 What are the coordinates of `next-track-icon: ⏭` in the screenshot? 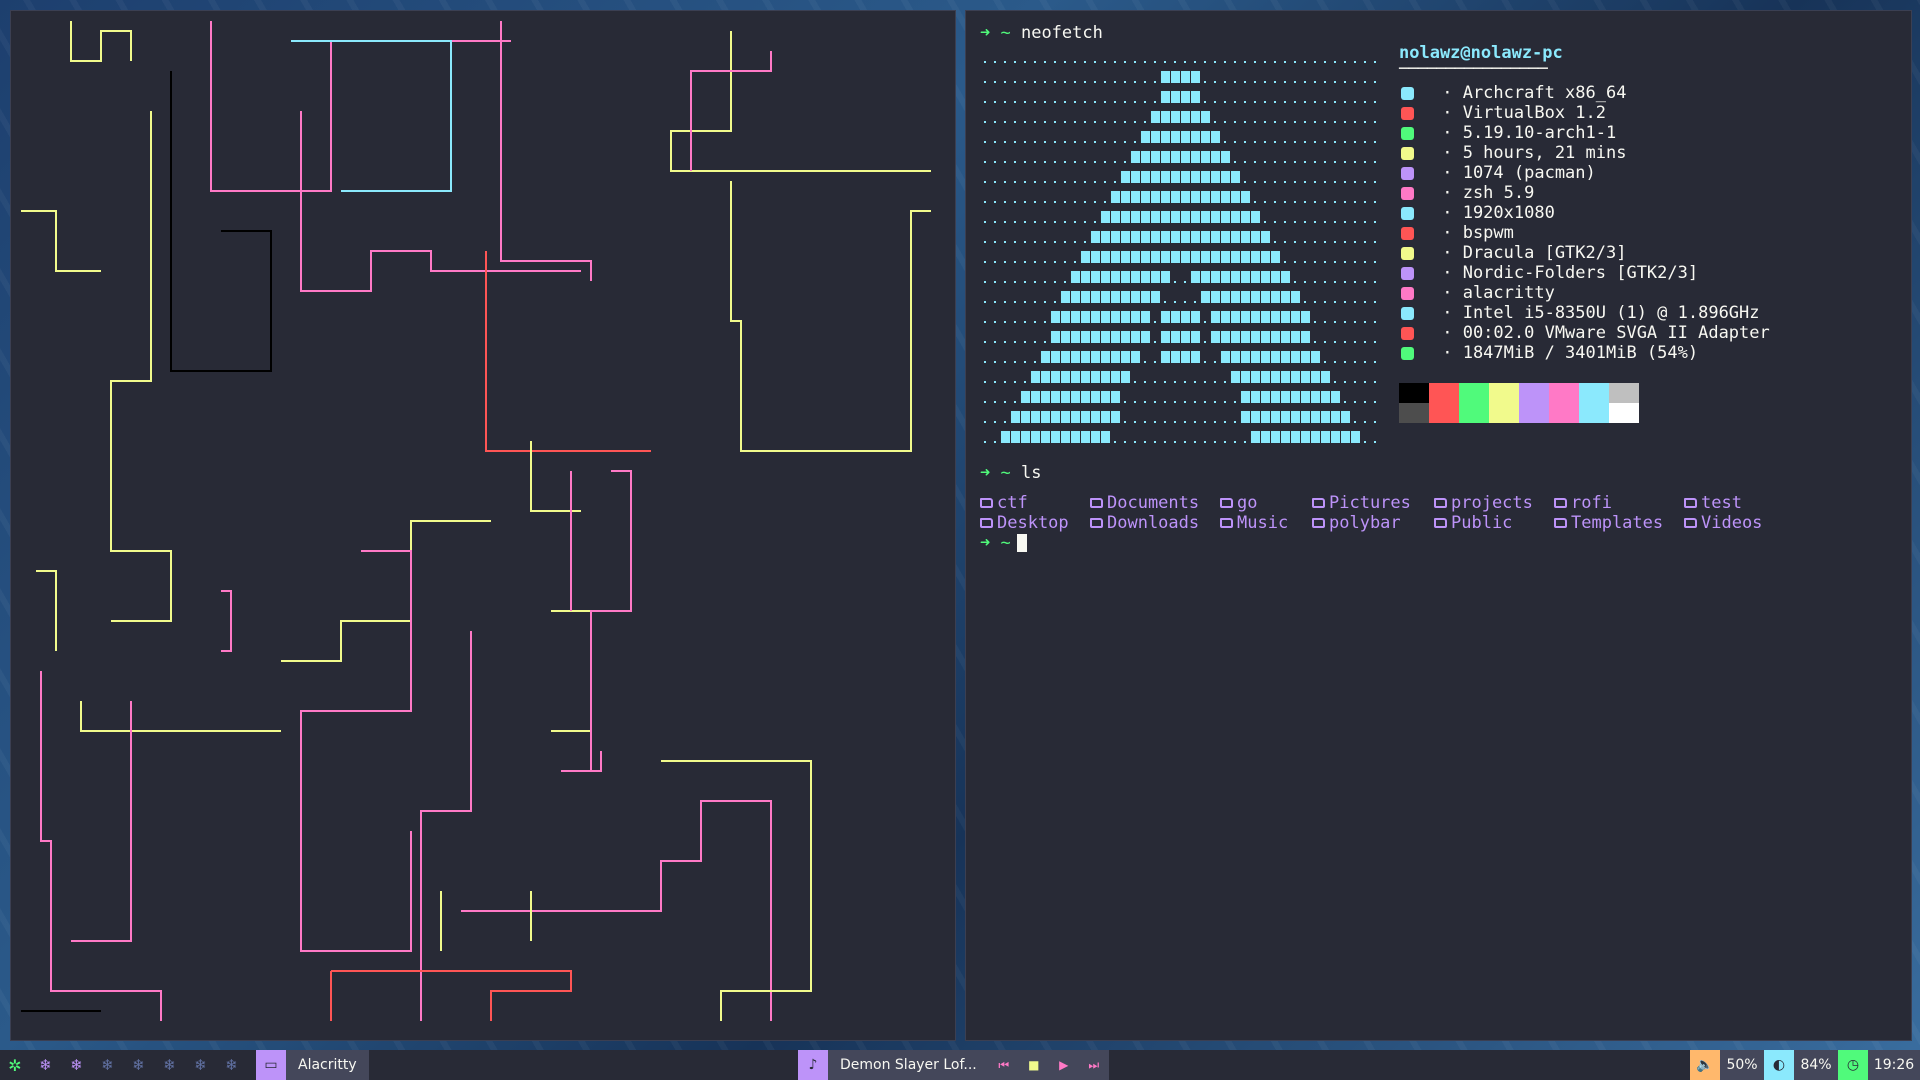 It's located at (1093, 1065).